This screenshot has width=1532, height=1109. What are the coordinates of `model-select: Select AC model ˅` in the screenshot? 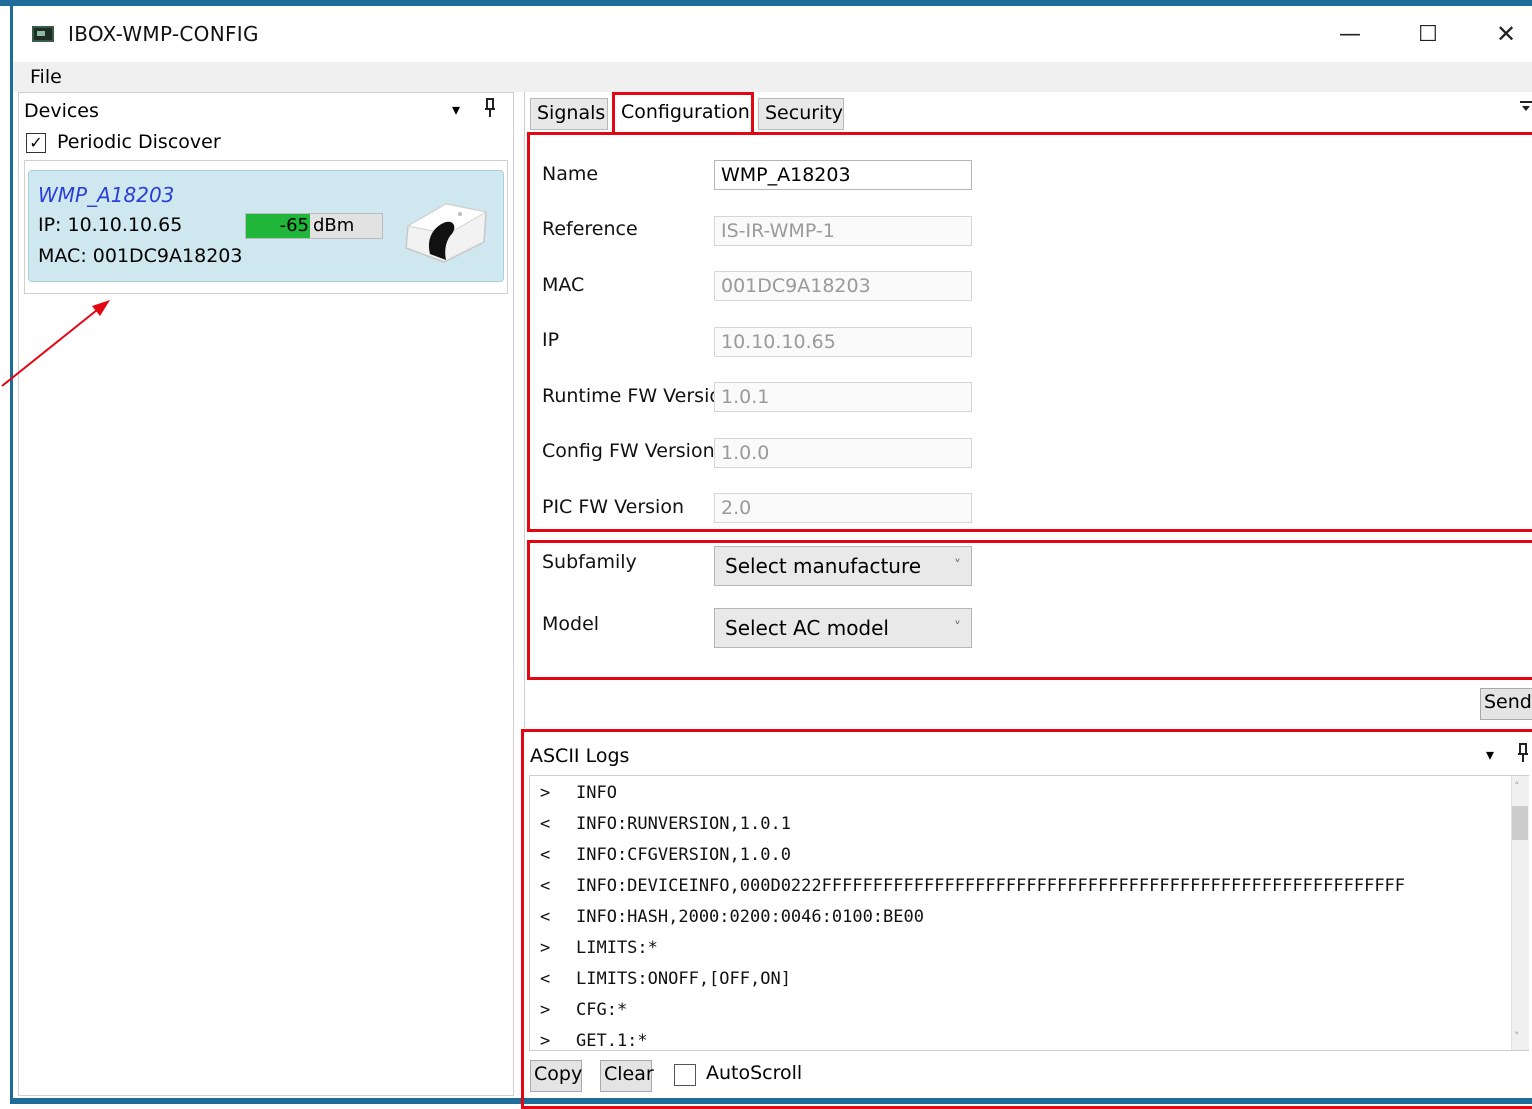 It's located at (843, 628).